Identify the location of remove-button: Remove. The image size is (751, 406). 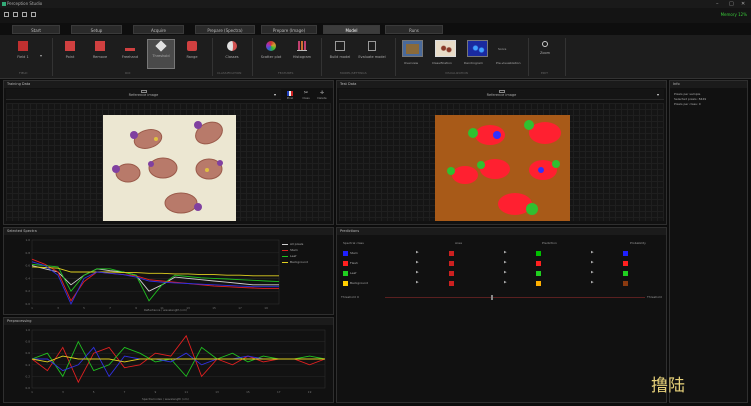
(100, 54).